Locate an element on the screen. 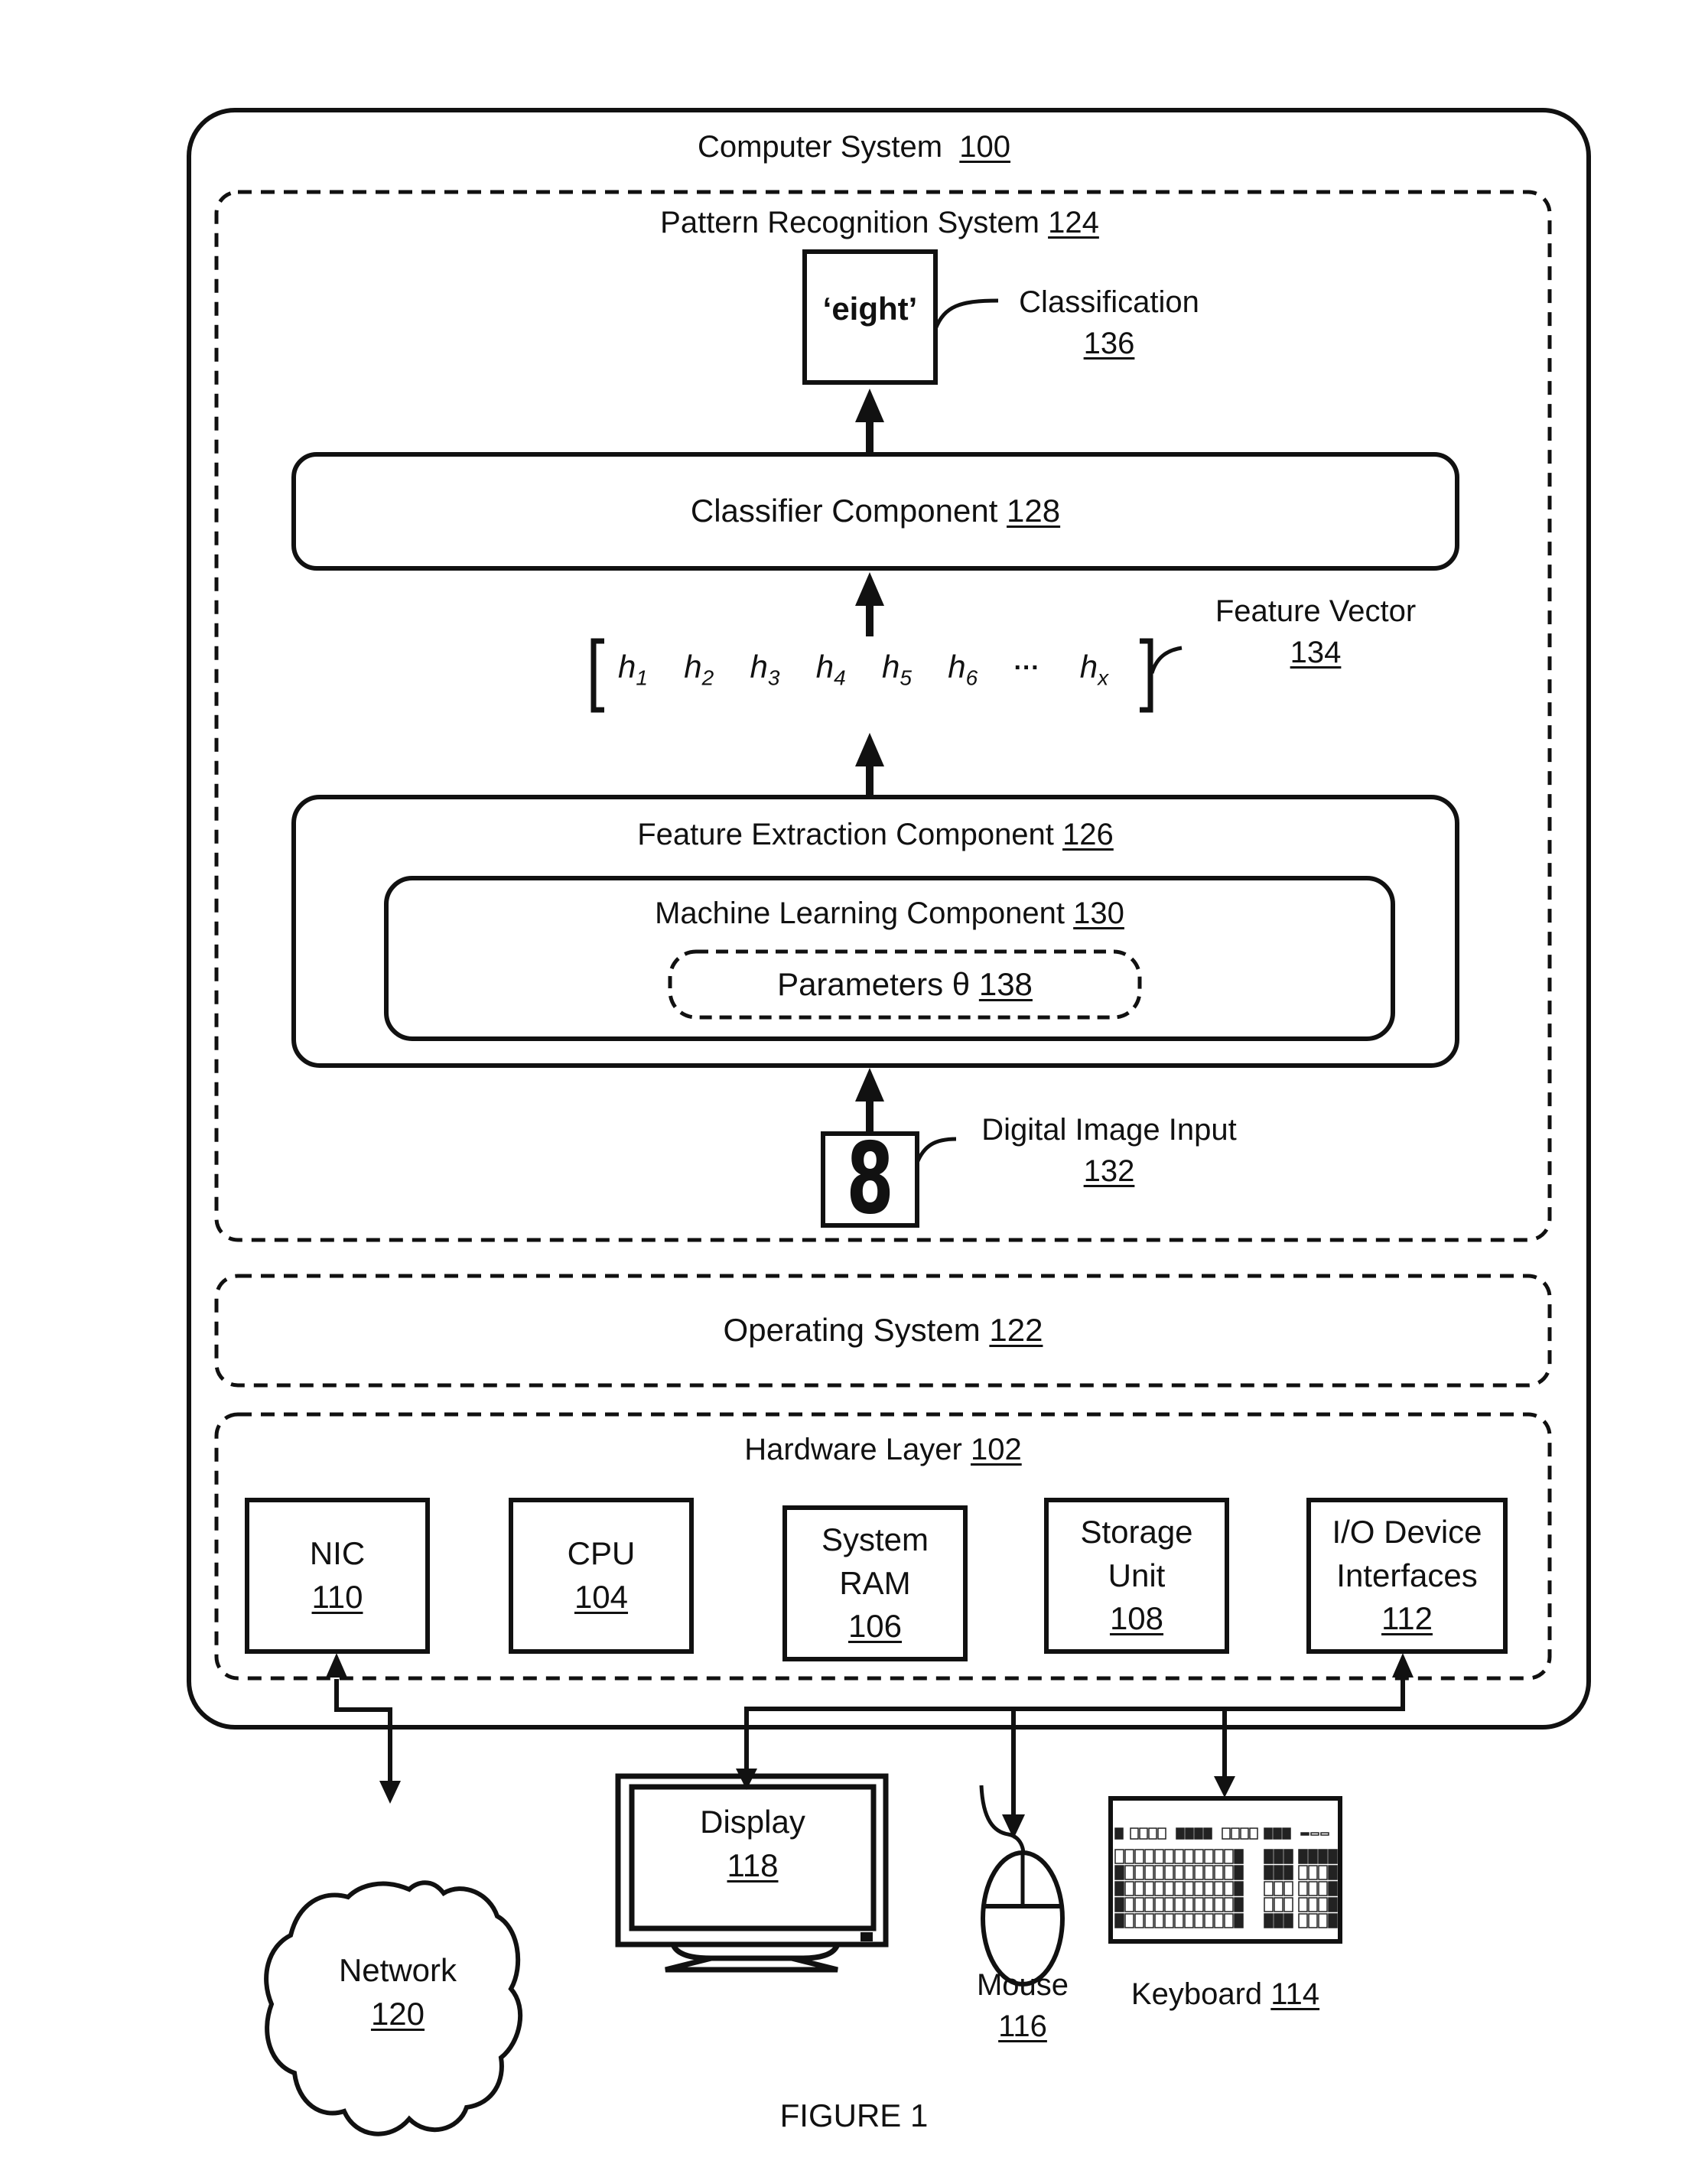  pattern-recognition-ref: 124 is located at coordinates (1073, 222).